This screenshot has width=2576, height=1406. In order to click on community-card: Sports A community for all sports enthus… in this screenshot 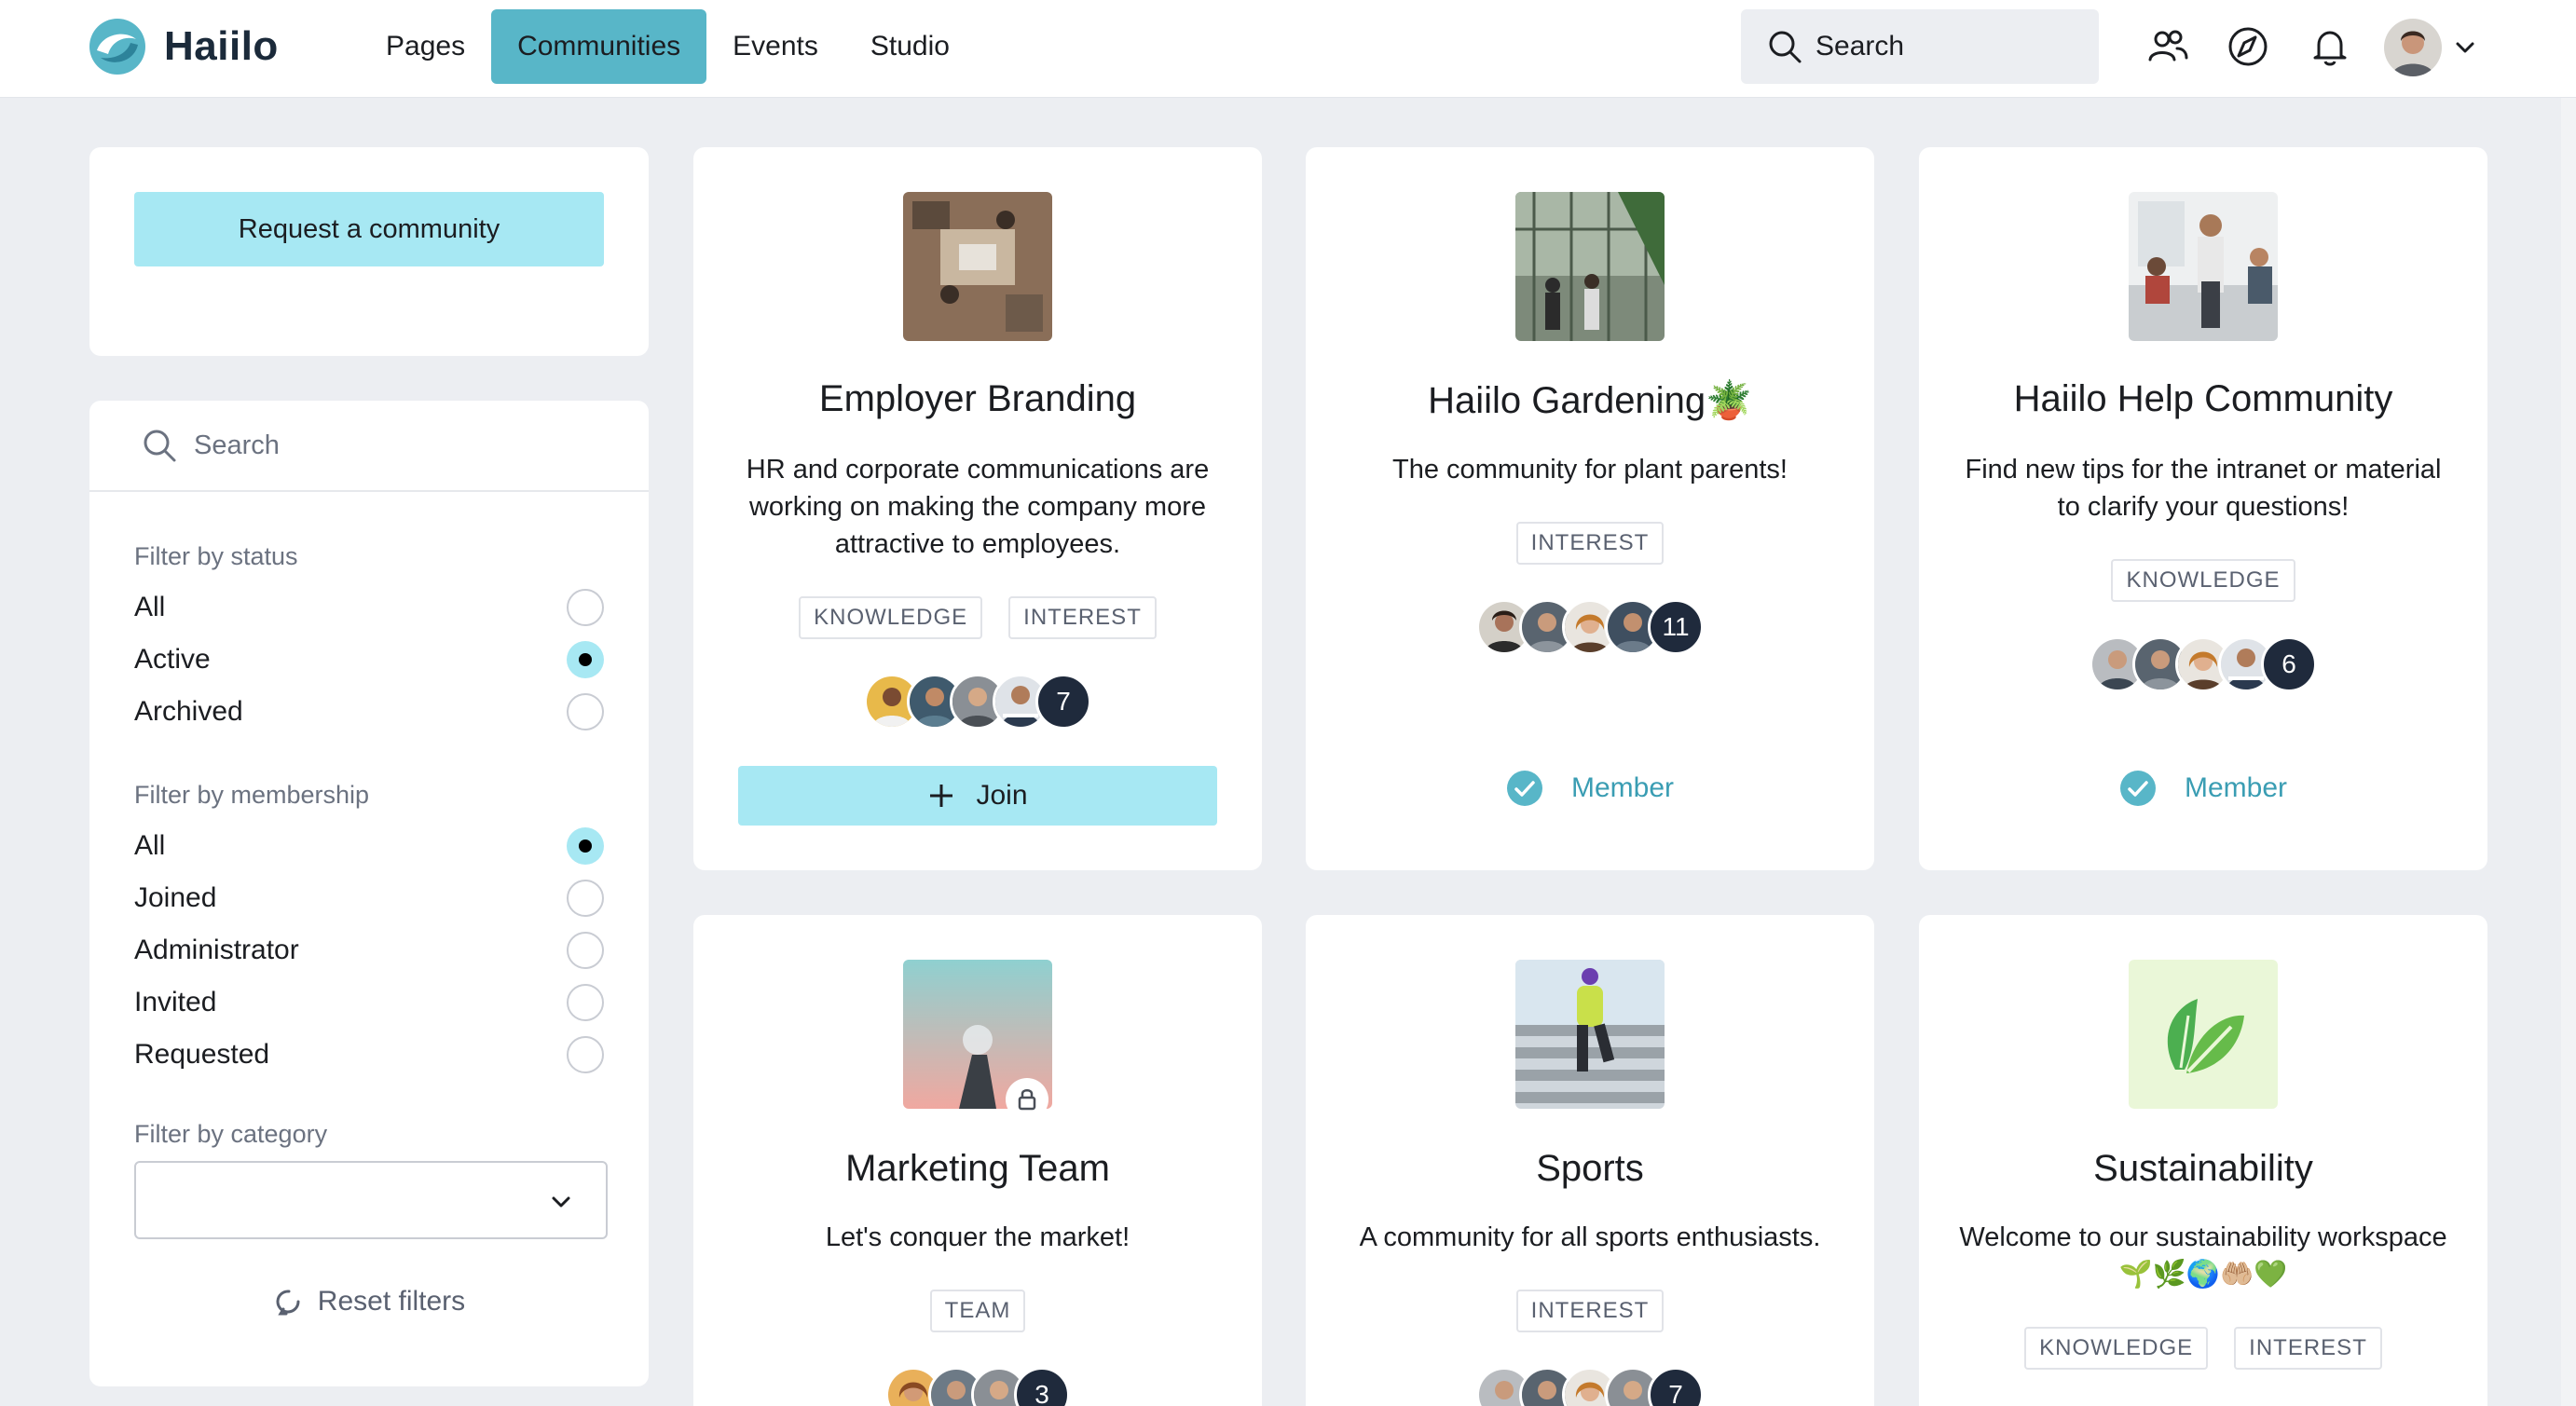, I will do `click(1590, 1160)`.